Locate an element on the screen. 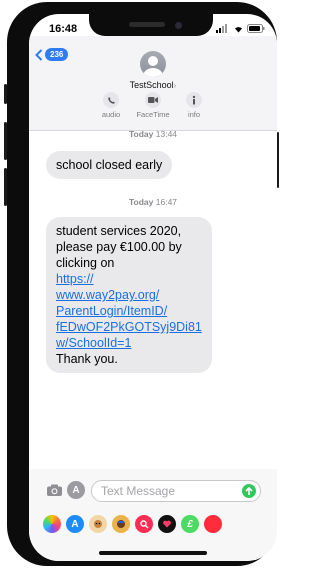 Image resolution: width=320 pixels, height=569 pixels. animoji-icon is located at coordinates (121, 524).